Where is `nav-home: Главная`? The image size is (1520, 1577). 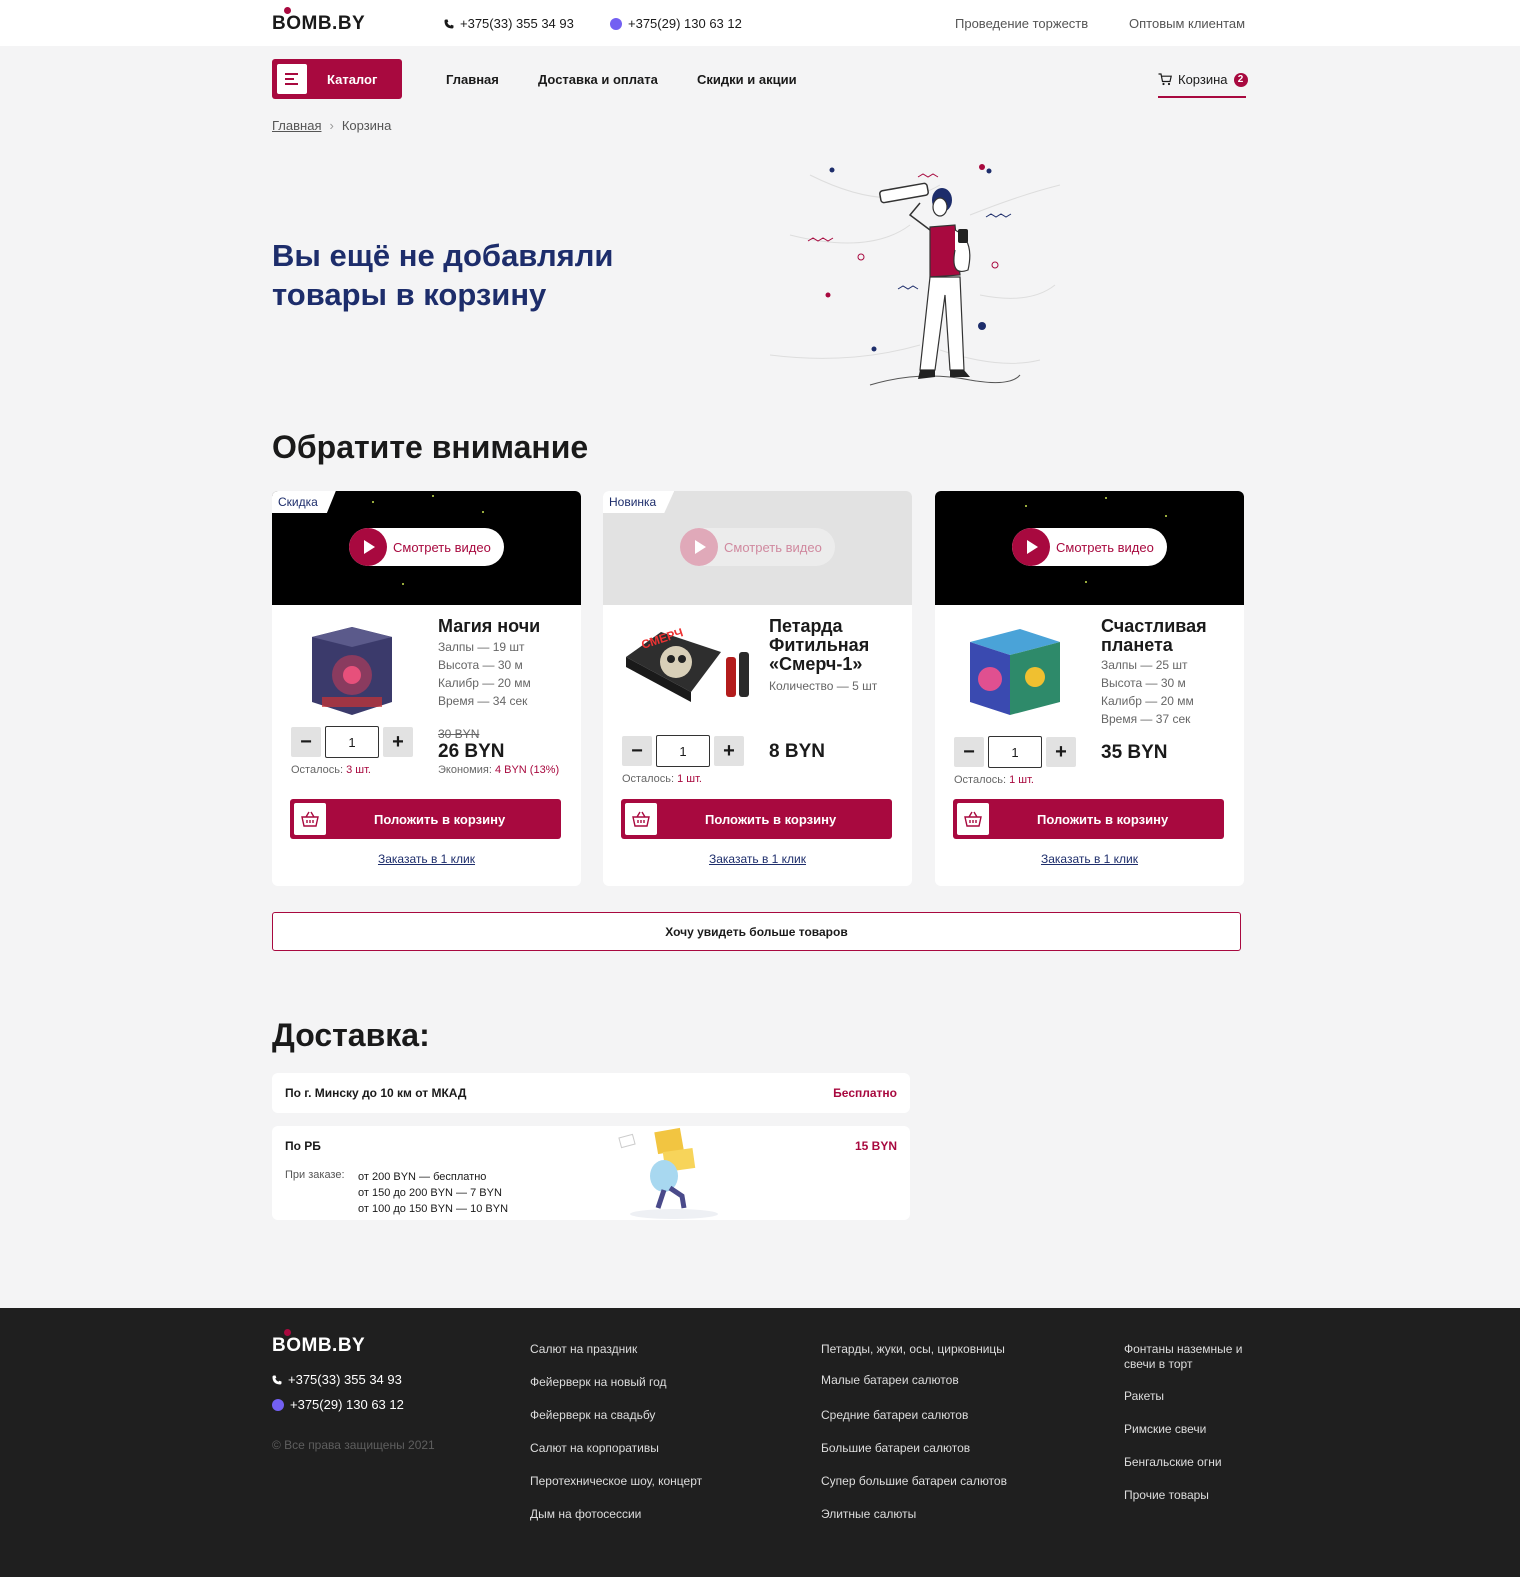 nav-home: Главная is located at coordinates (472, 79).